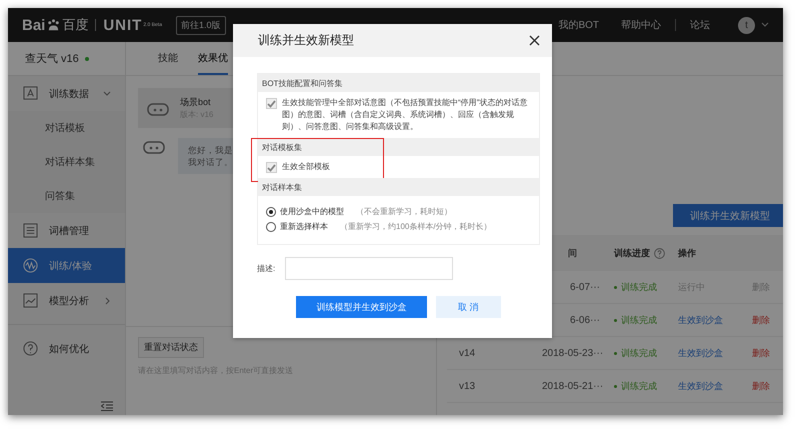 The image size is (799, 431). Describe the element at coordinates (66, 93) in the screenshot. I see `sidebar-item: 训练数据` at that location.